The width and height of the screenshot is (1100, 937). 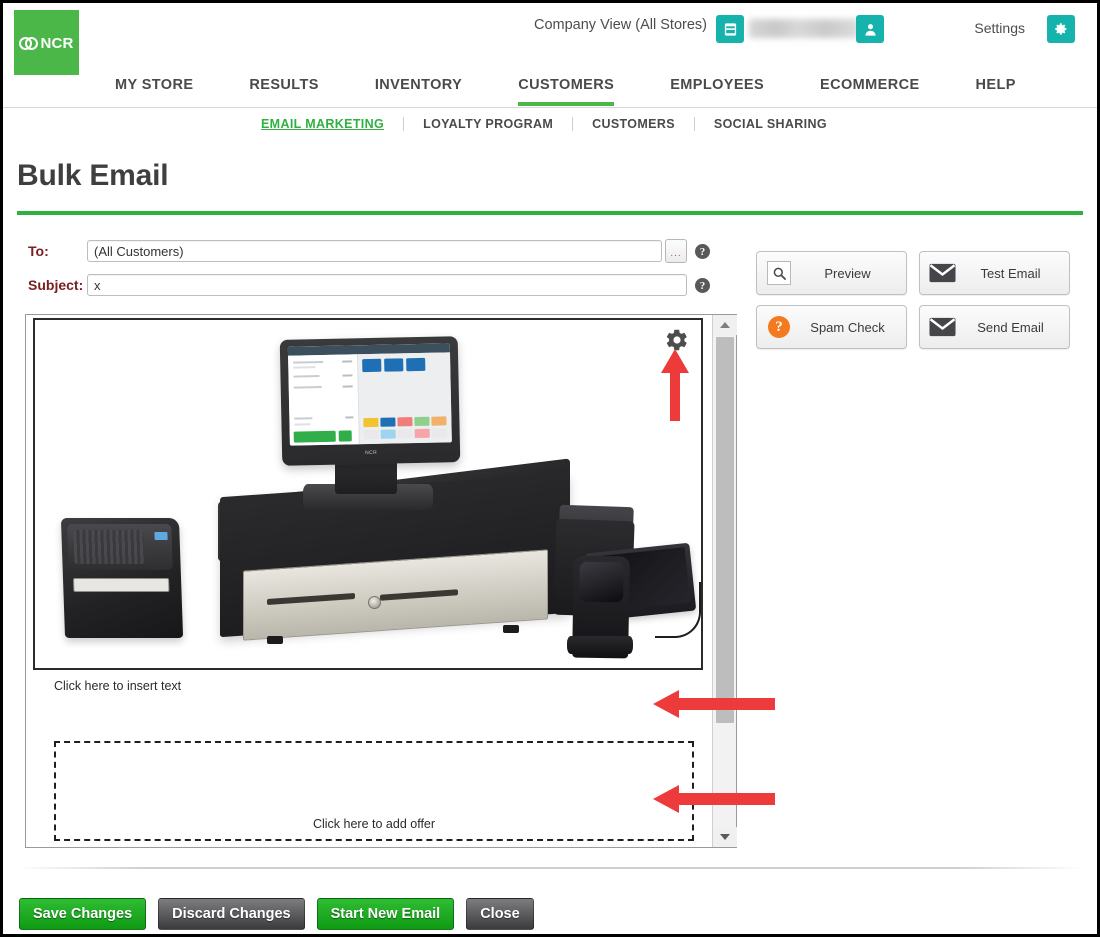 I want to click on insert-text-placeholder: Click here to insert text, so click(x=117, y=686).